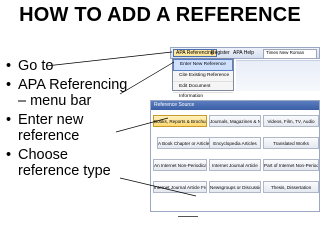  Describe the element at coordinates (158, 187) in the screenshot. I see `pointer-line-choose` at that location.